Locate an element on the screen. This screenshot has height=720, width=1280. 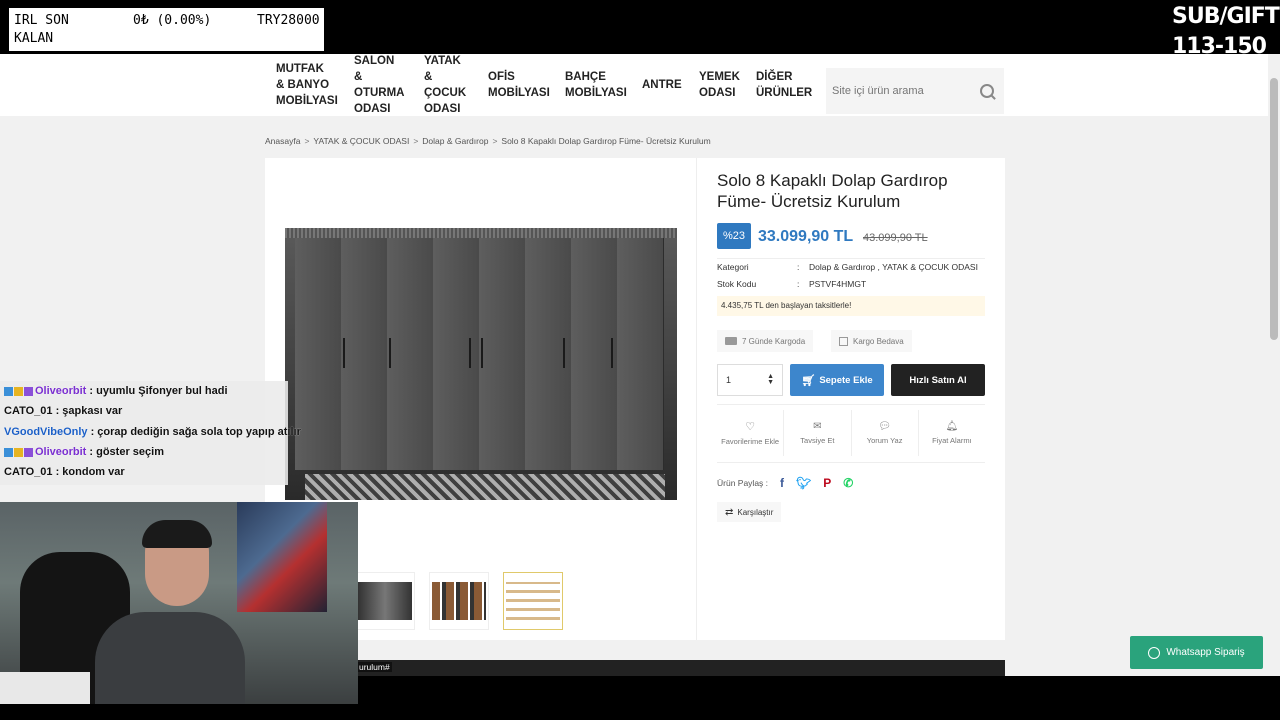
chat-message: CATO_01 : kondom var is located at coordinates (64, 472).